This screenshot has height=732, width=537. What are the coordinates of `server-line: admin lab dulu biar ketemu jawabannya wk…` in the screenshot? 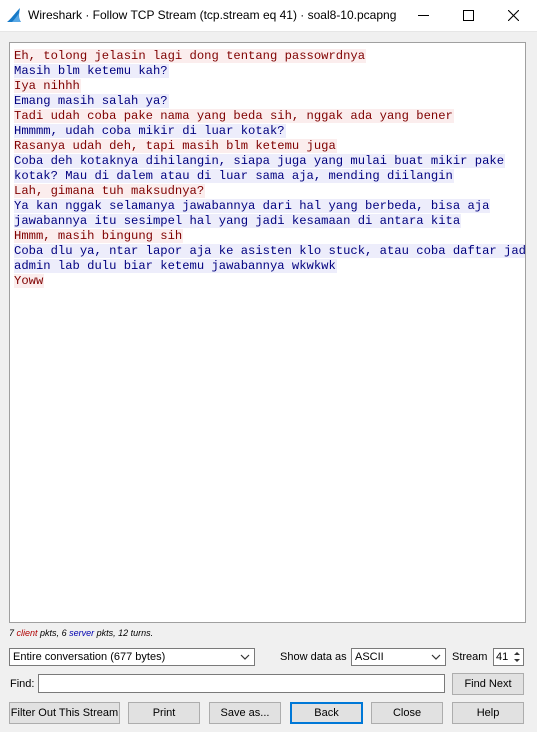 It's located at (266, 266).